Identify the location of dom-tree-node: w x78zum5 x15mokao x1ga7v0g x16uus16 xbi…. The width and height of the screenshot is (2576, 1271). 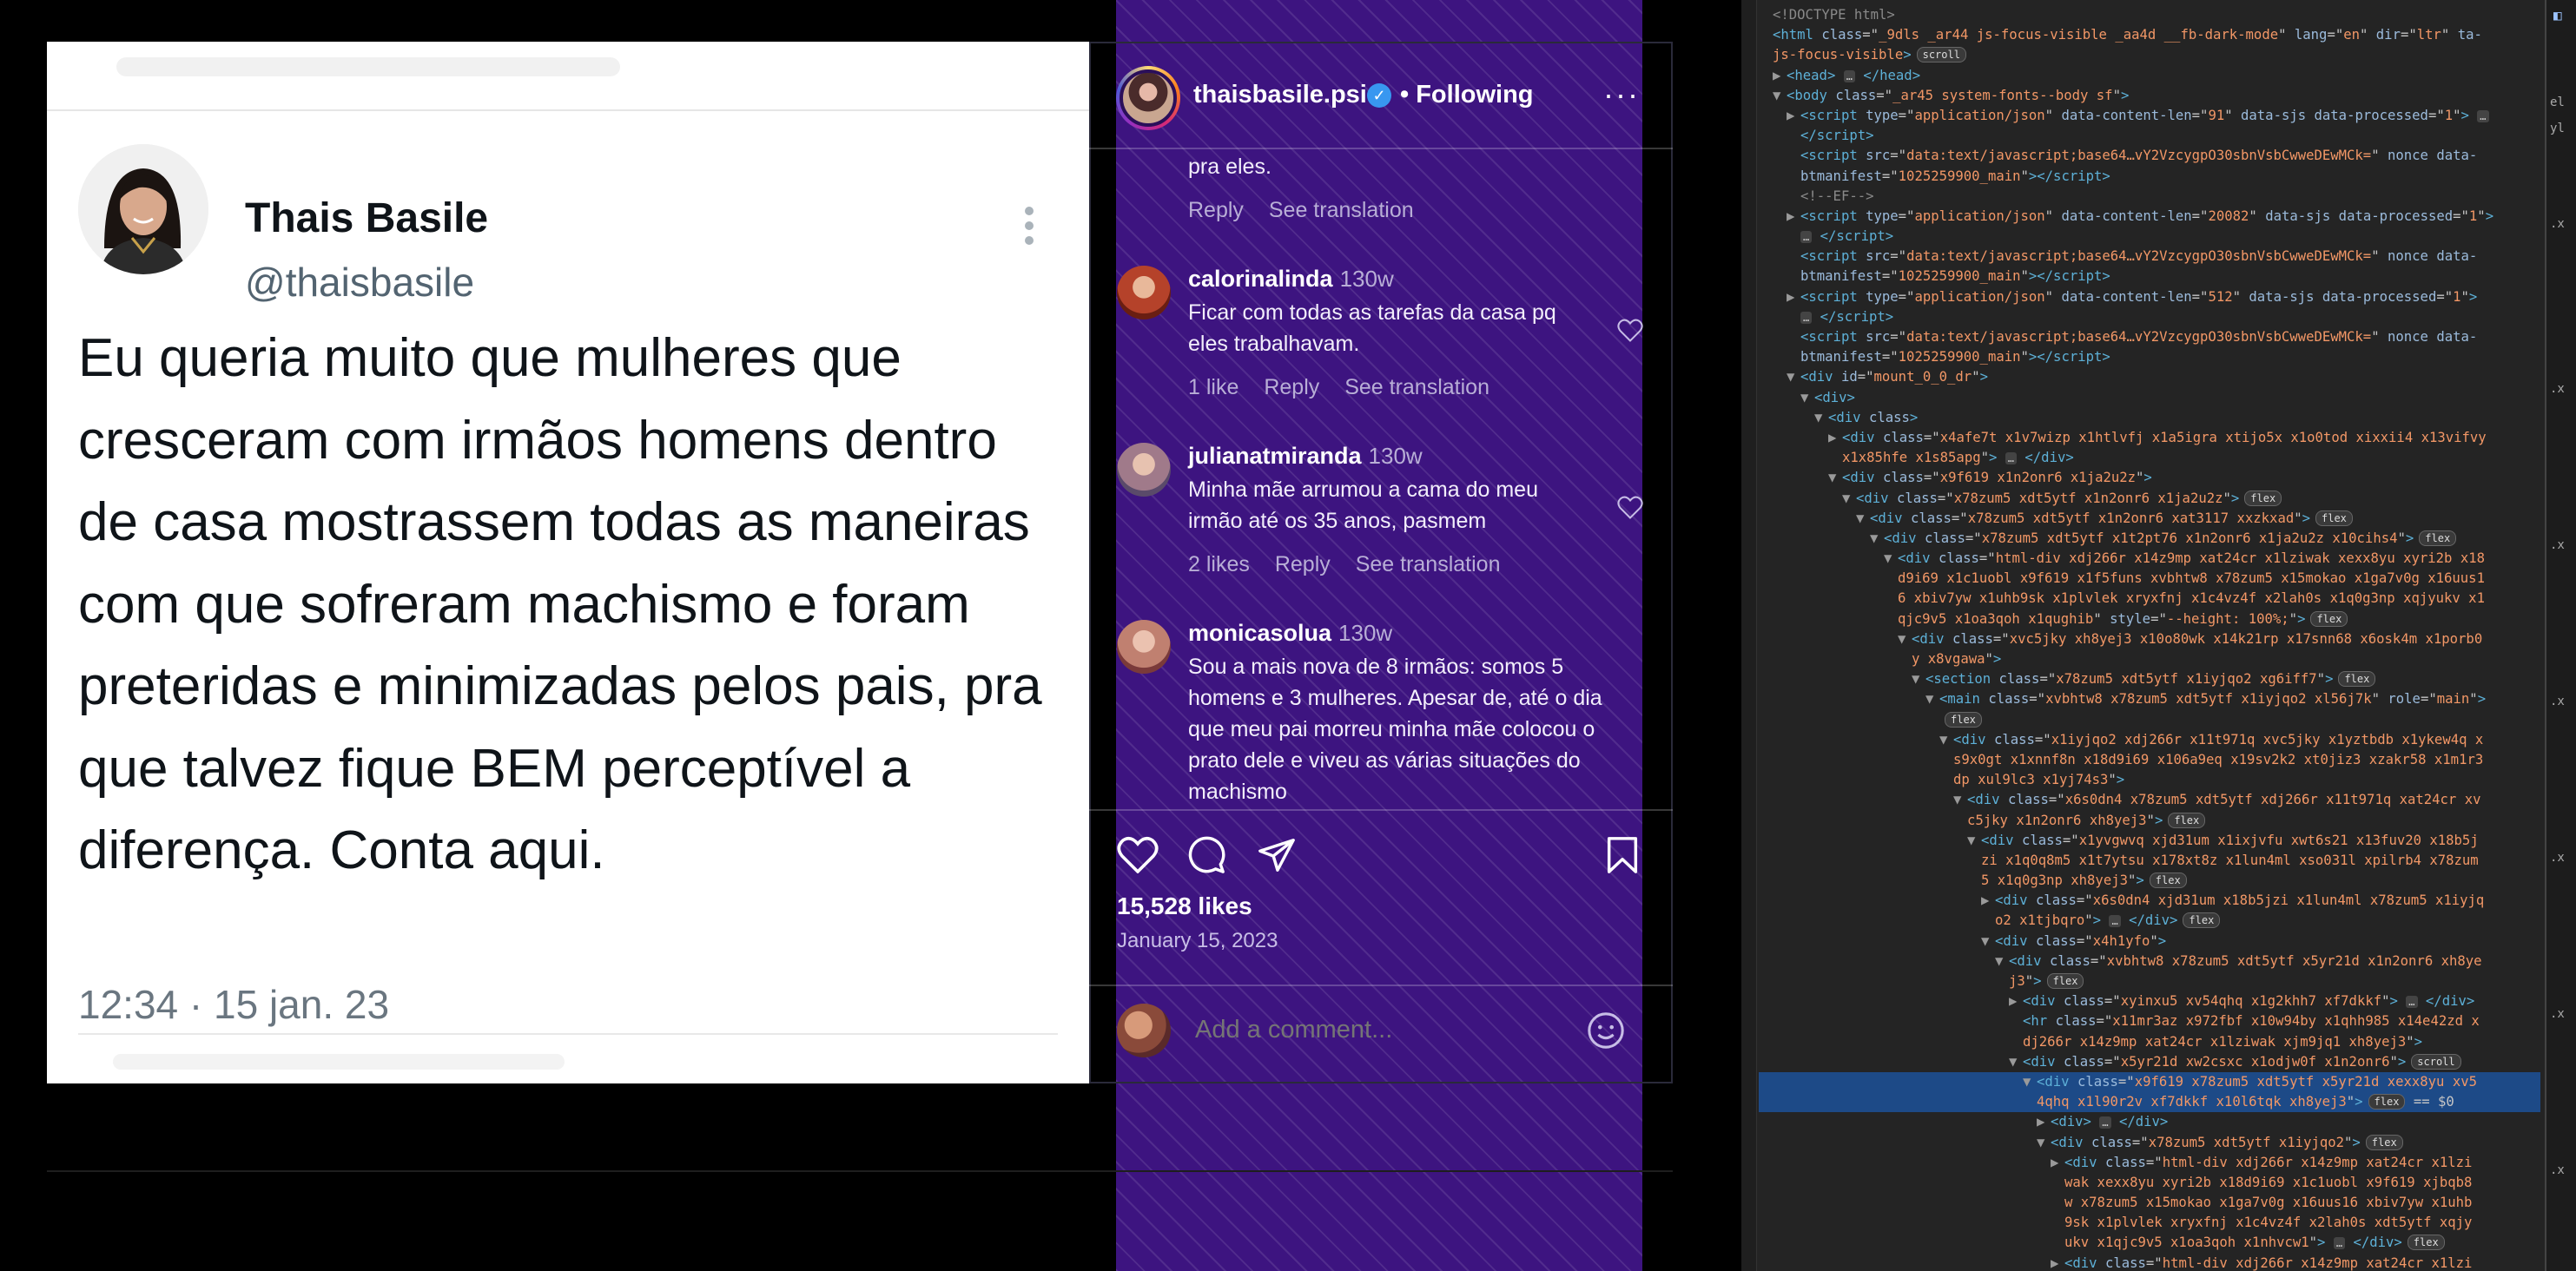
(2149, 1203).